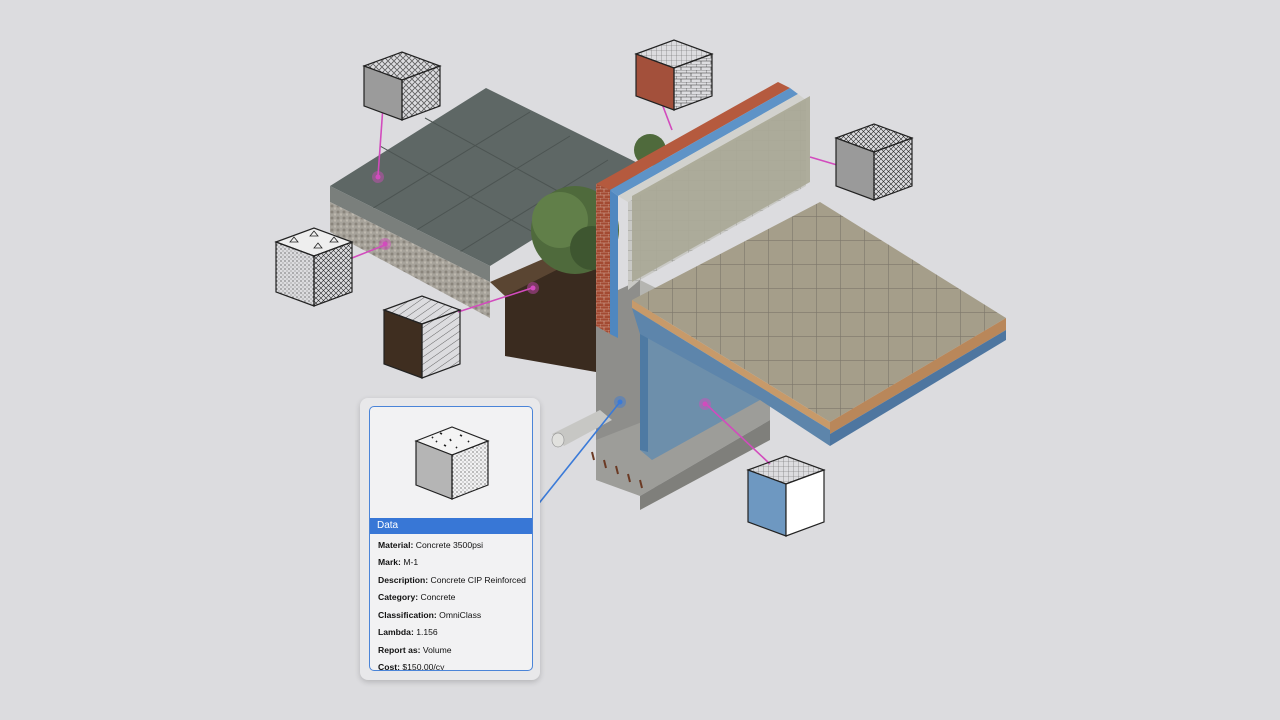 The width and height of the screenshot is (1280, 720). What do you see at coordinates (874, 162) in the screenshot?
I see `concrete-block-swatch-icon` at bounding box center [874, 162].